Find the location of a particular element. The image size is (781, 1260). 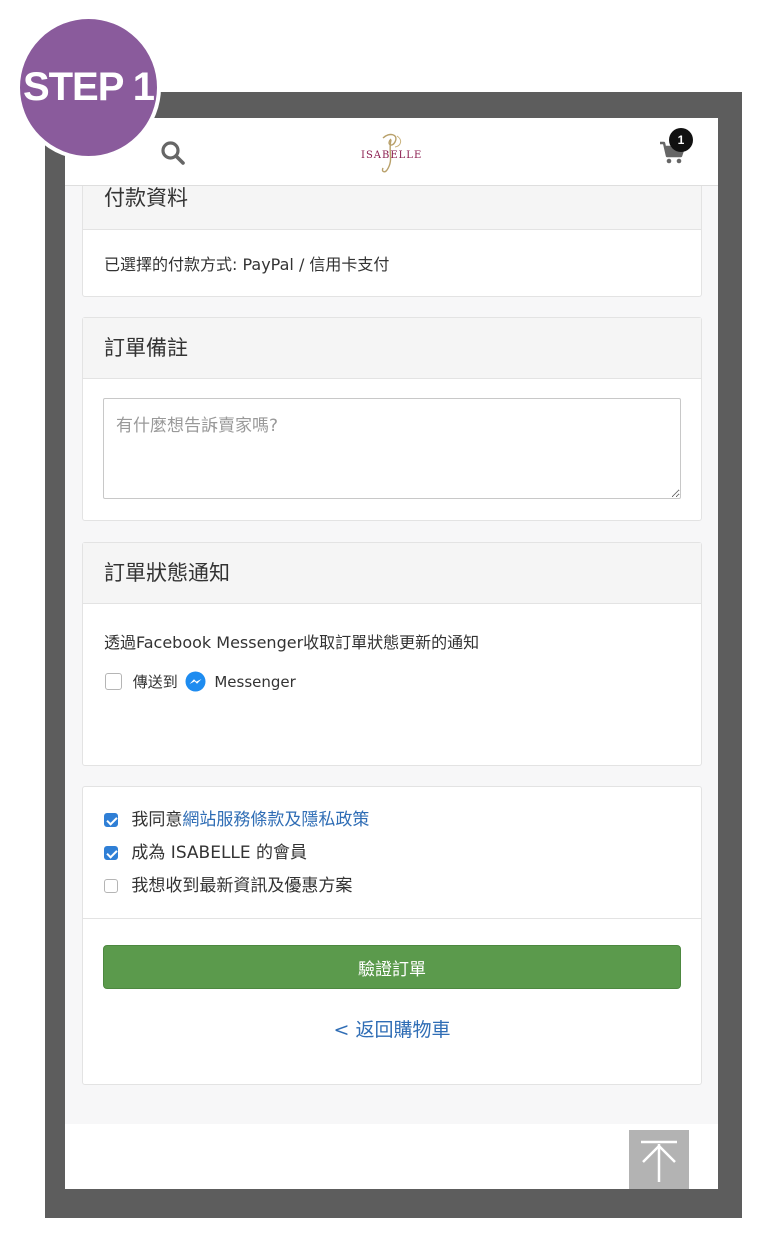

verify-order-button: 驗證訂單 is located at coordinates (392, 967).